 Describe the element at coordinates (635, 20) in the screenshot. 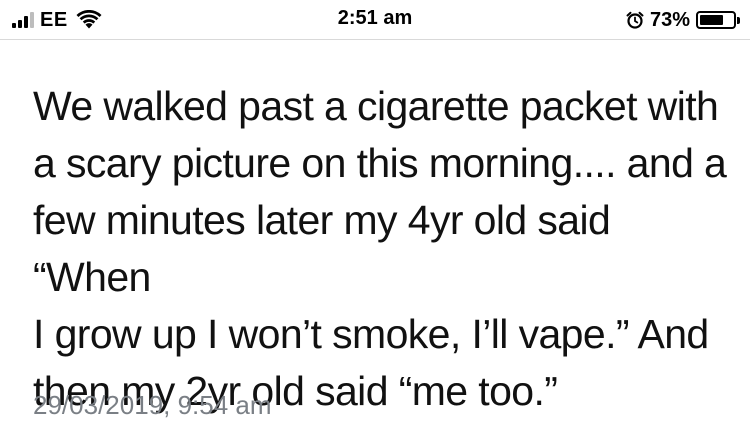

I see `alarm-icon` at that location.